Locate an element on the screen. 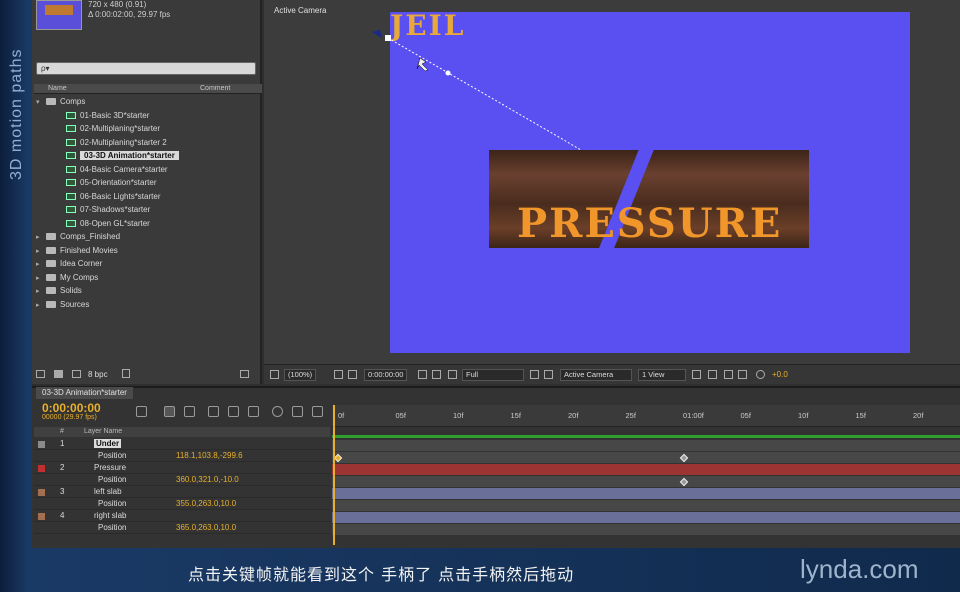 The height and width of the screenshot is (592, 960). transparency-grid-icon is located at coordinates (548, 374).